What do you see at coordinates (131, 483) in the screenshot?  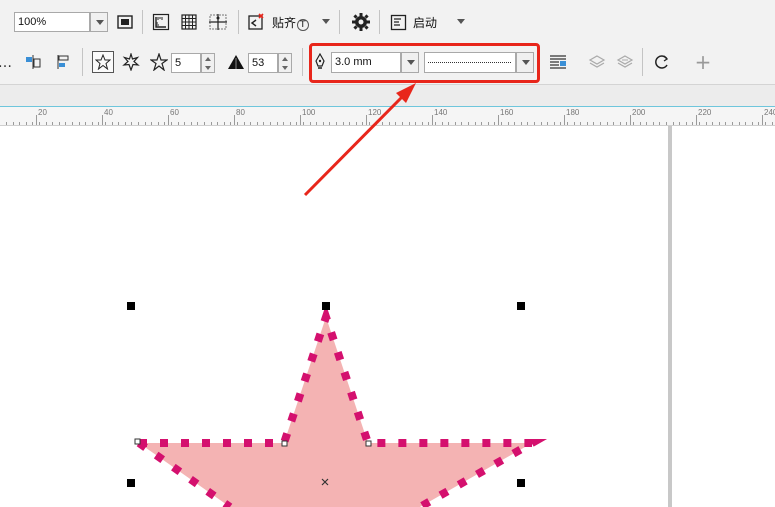 I see `selection-handle-middle-left` at bounding box center [131, 483].